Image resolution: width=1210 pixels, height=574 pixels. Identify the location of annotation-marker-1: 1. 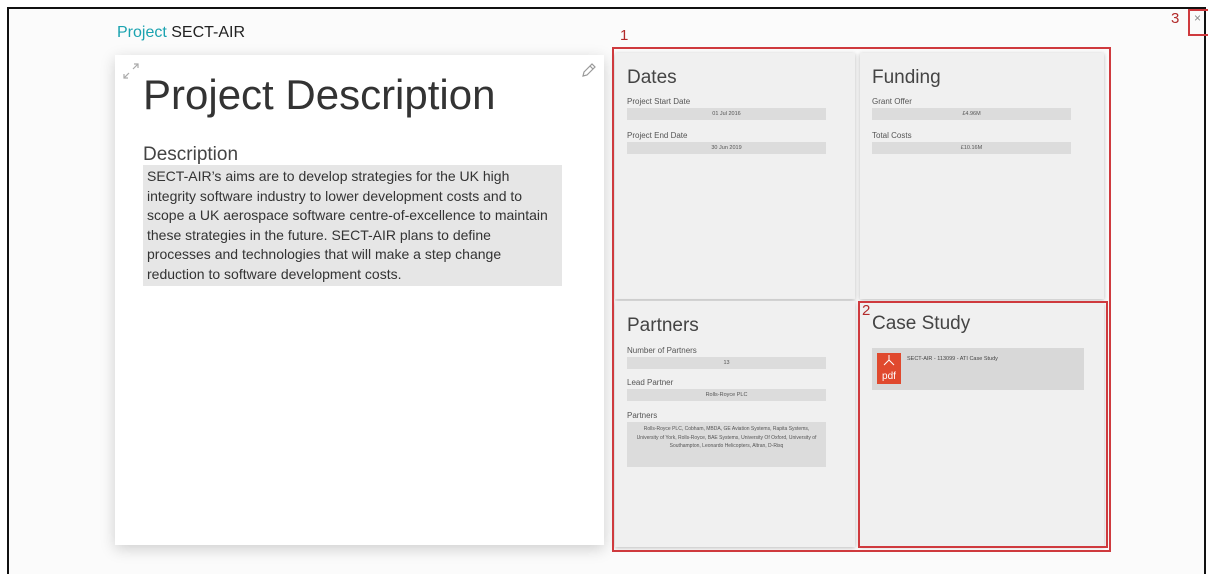
(624, 35).